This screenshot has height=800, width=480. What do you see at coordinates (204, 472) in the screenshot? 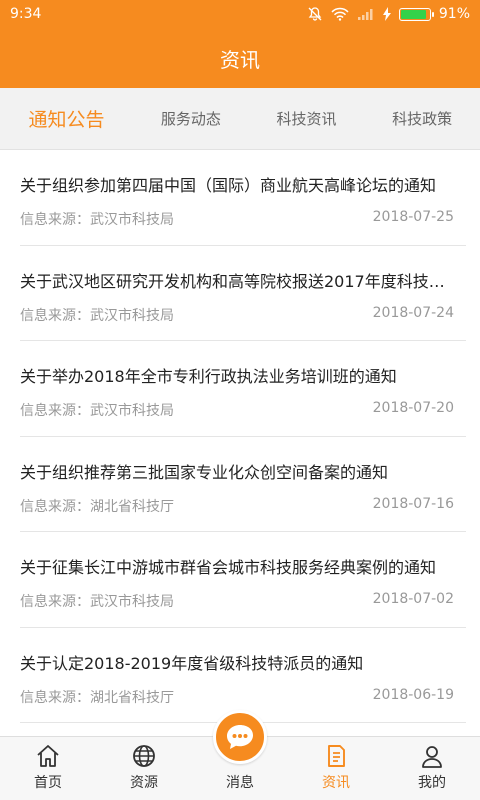
I see `news-title: 关于组织推荐第三批国家专业化众创空间备案的通知` at bounding box center [204, 472].